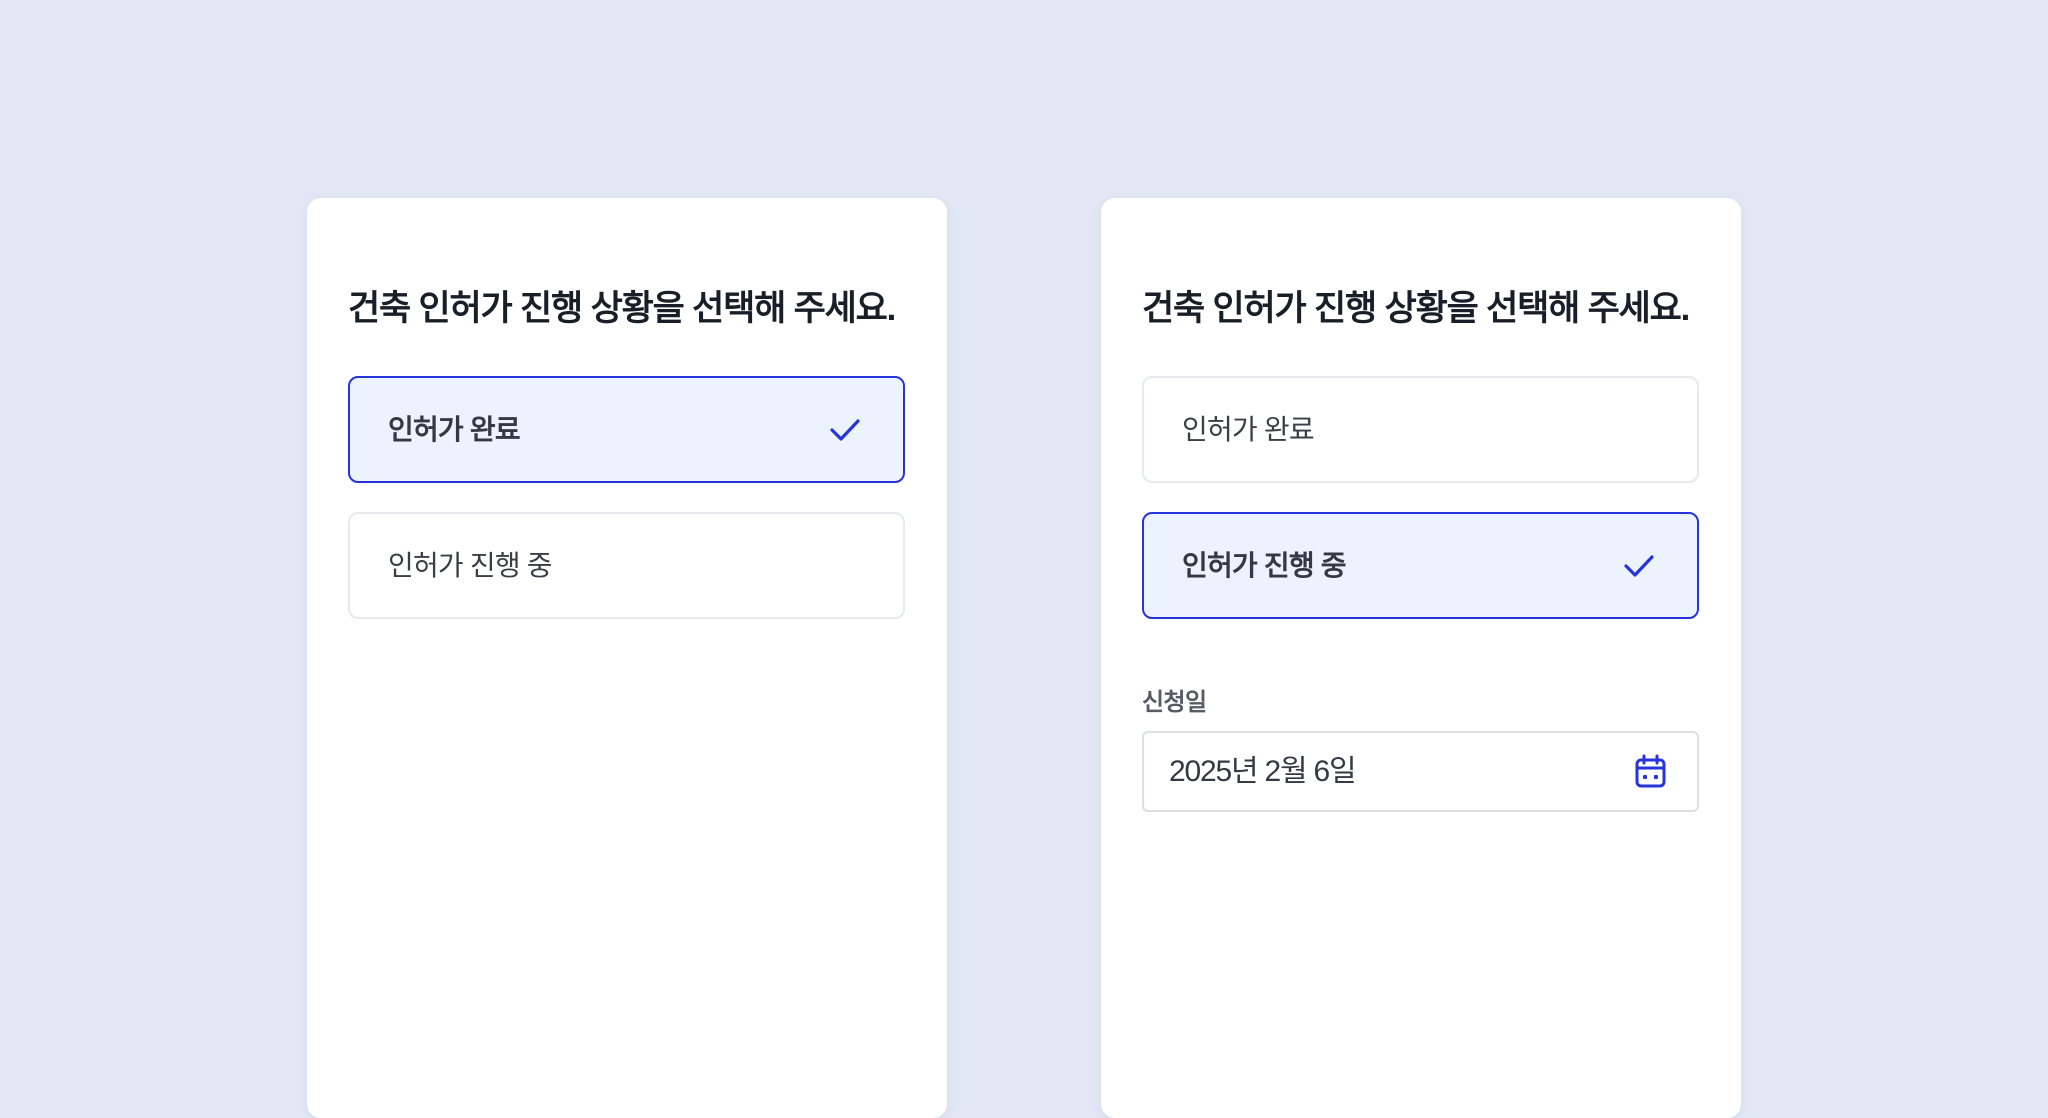  Describe the element at coordinates (1174, 702) in the screenshot. I see `application-date-label: 신청일` at that location.